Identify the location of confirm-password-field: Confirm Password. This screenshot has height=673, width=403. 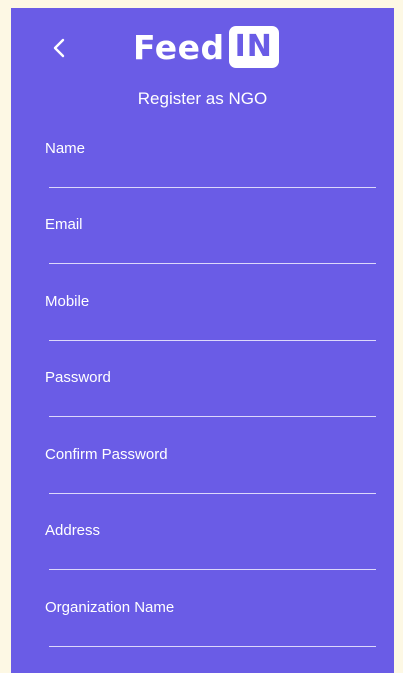
(210, 476).